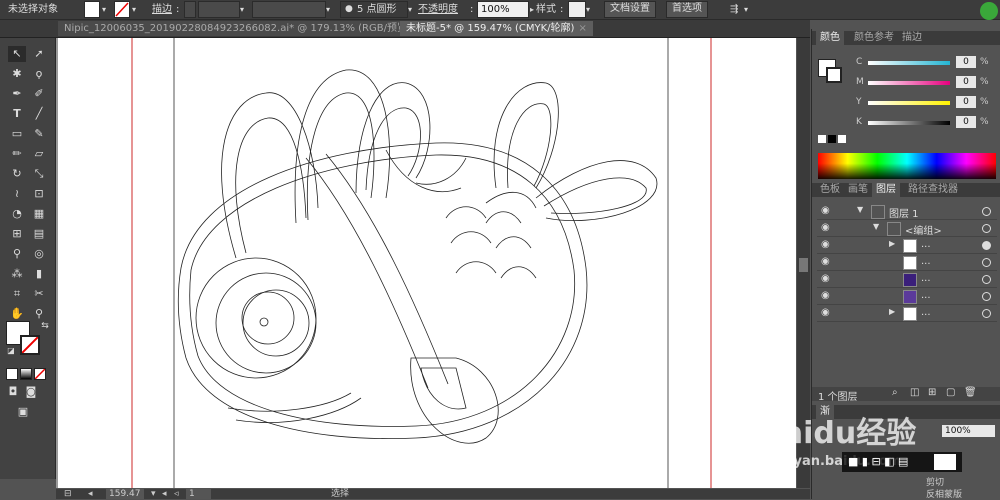  I want to click on line-tool-icon: ╱, so click(39, 114).